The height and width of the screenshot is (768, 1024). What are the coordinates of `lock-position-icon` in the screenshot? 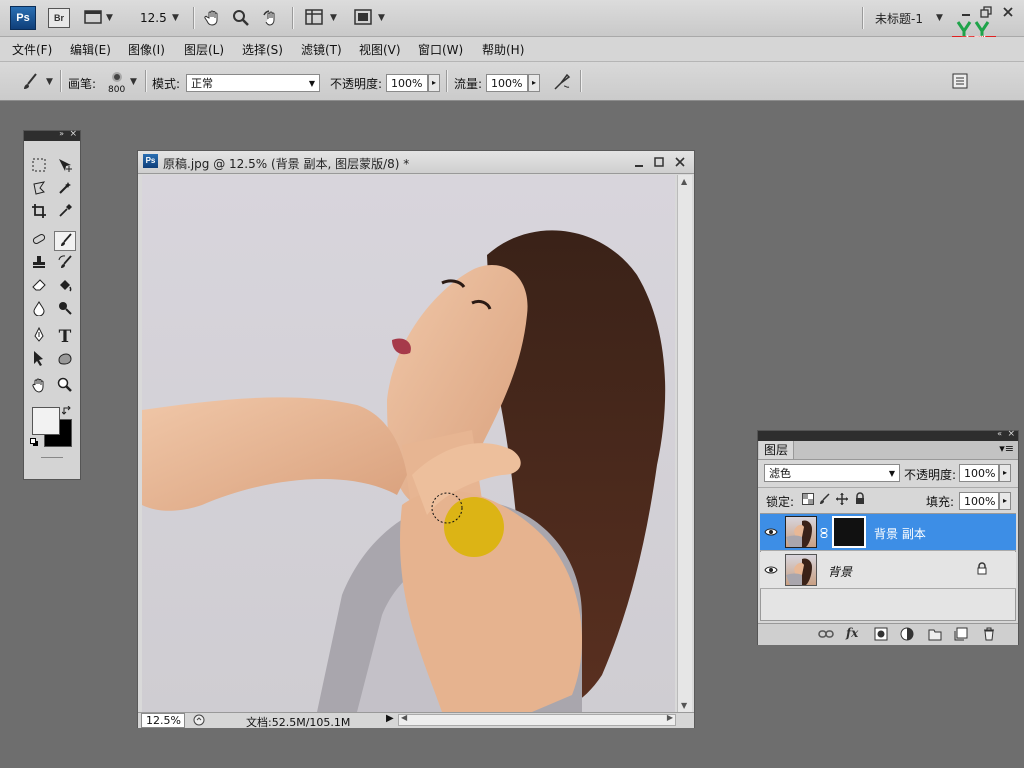 It's located at (842, 499).